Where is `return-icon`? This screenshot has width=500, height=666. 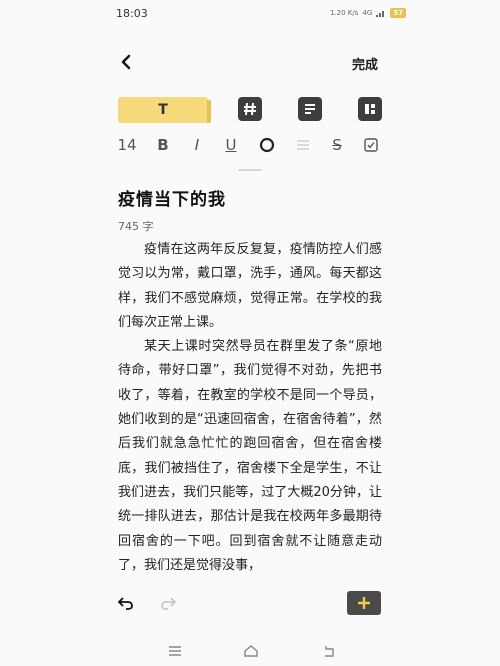
return-icon is located at coordinates (329, 651).